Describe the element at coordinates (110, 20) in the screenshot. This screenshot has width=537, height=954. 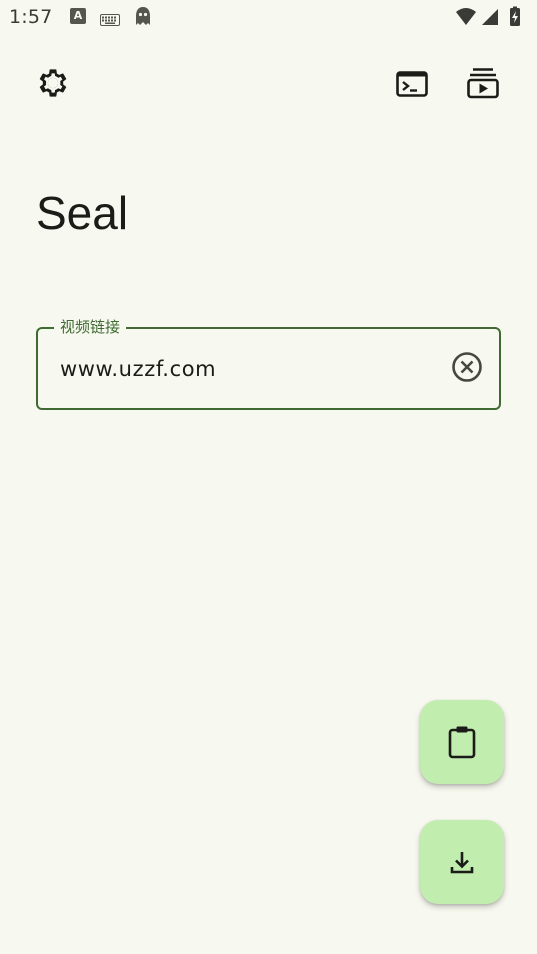
I see `keyboard-icon` at that location.